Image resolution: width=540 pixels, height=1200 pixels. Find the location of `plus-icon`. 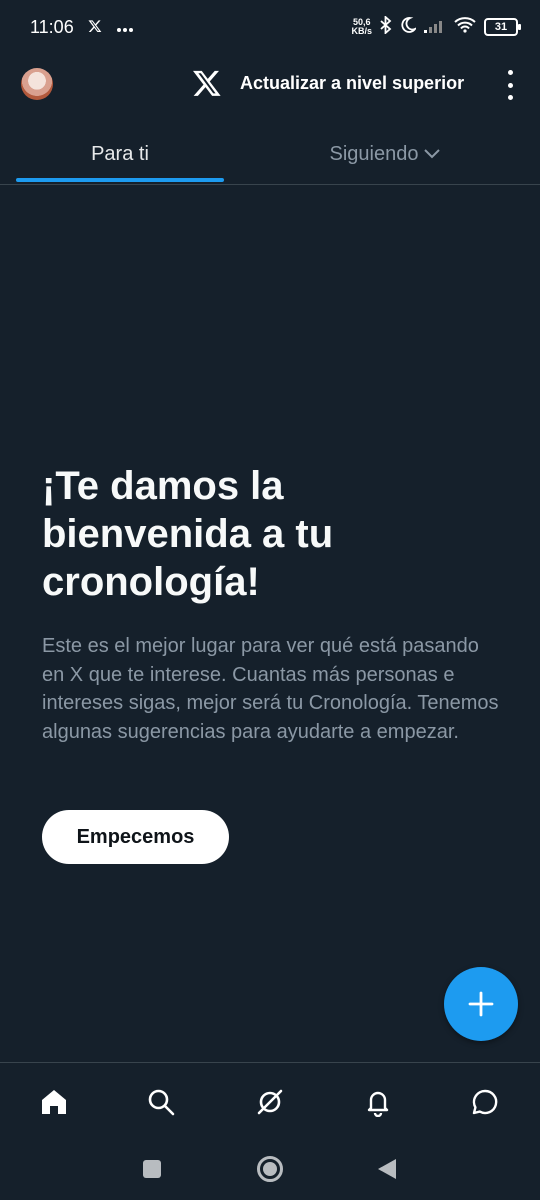

plus-icon is located at coordinates (481, 1004).